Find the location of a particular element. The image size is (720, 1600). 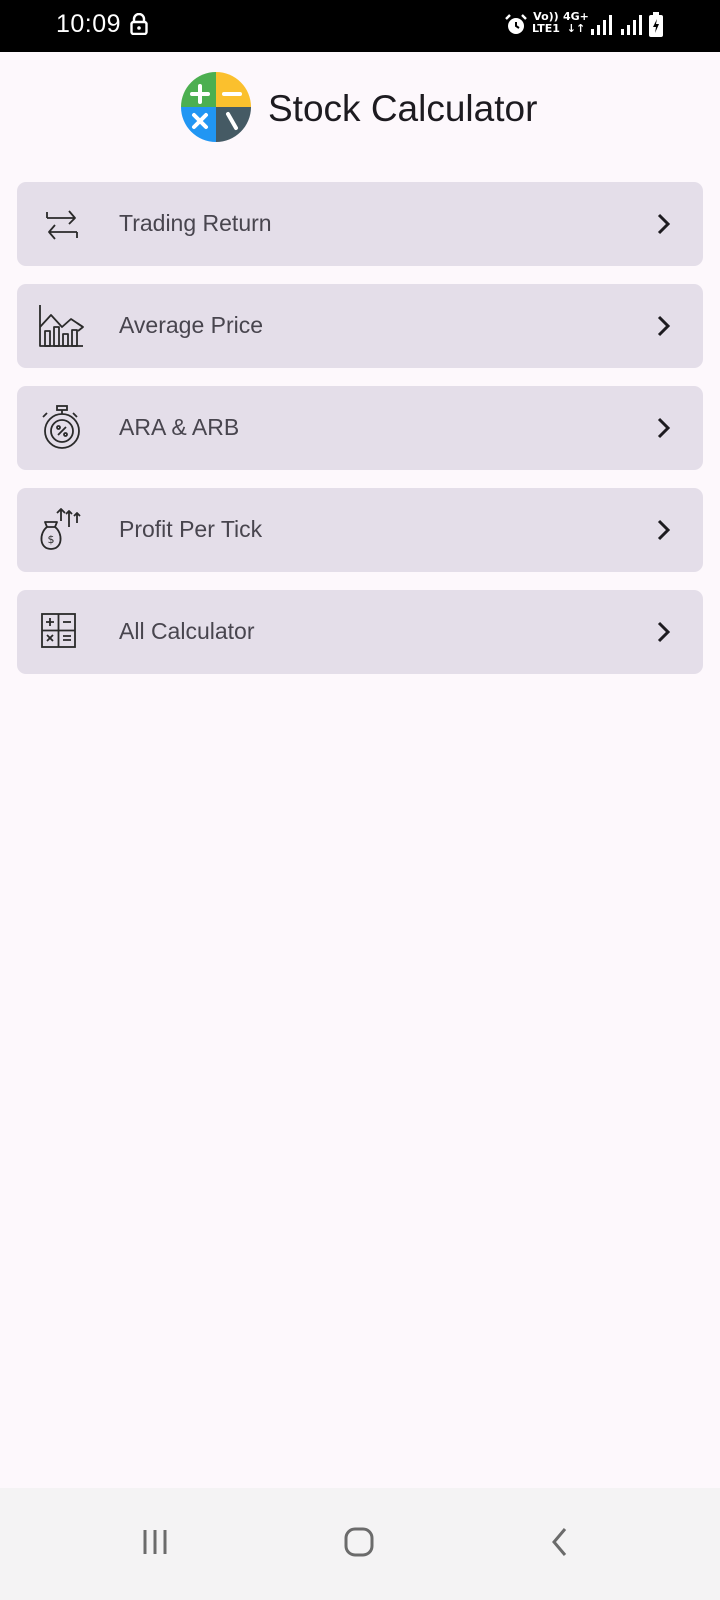

volte-indicator: Vo)) LTE1 is located at coordinates (546, 23).